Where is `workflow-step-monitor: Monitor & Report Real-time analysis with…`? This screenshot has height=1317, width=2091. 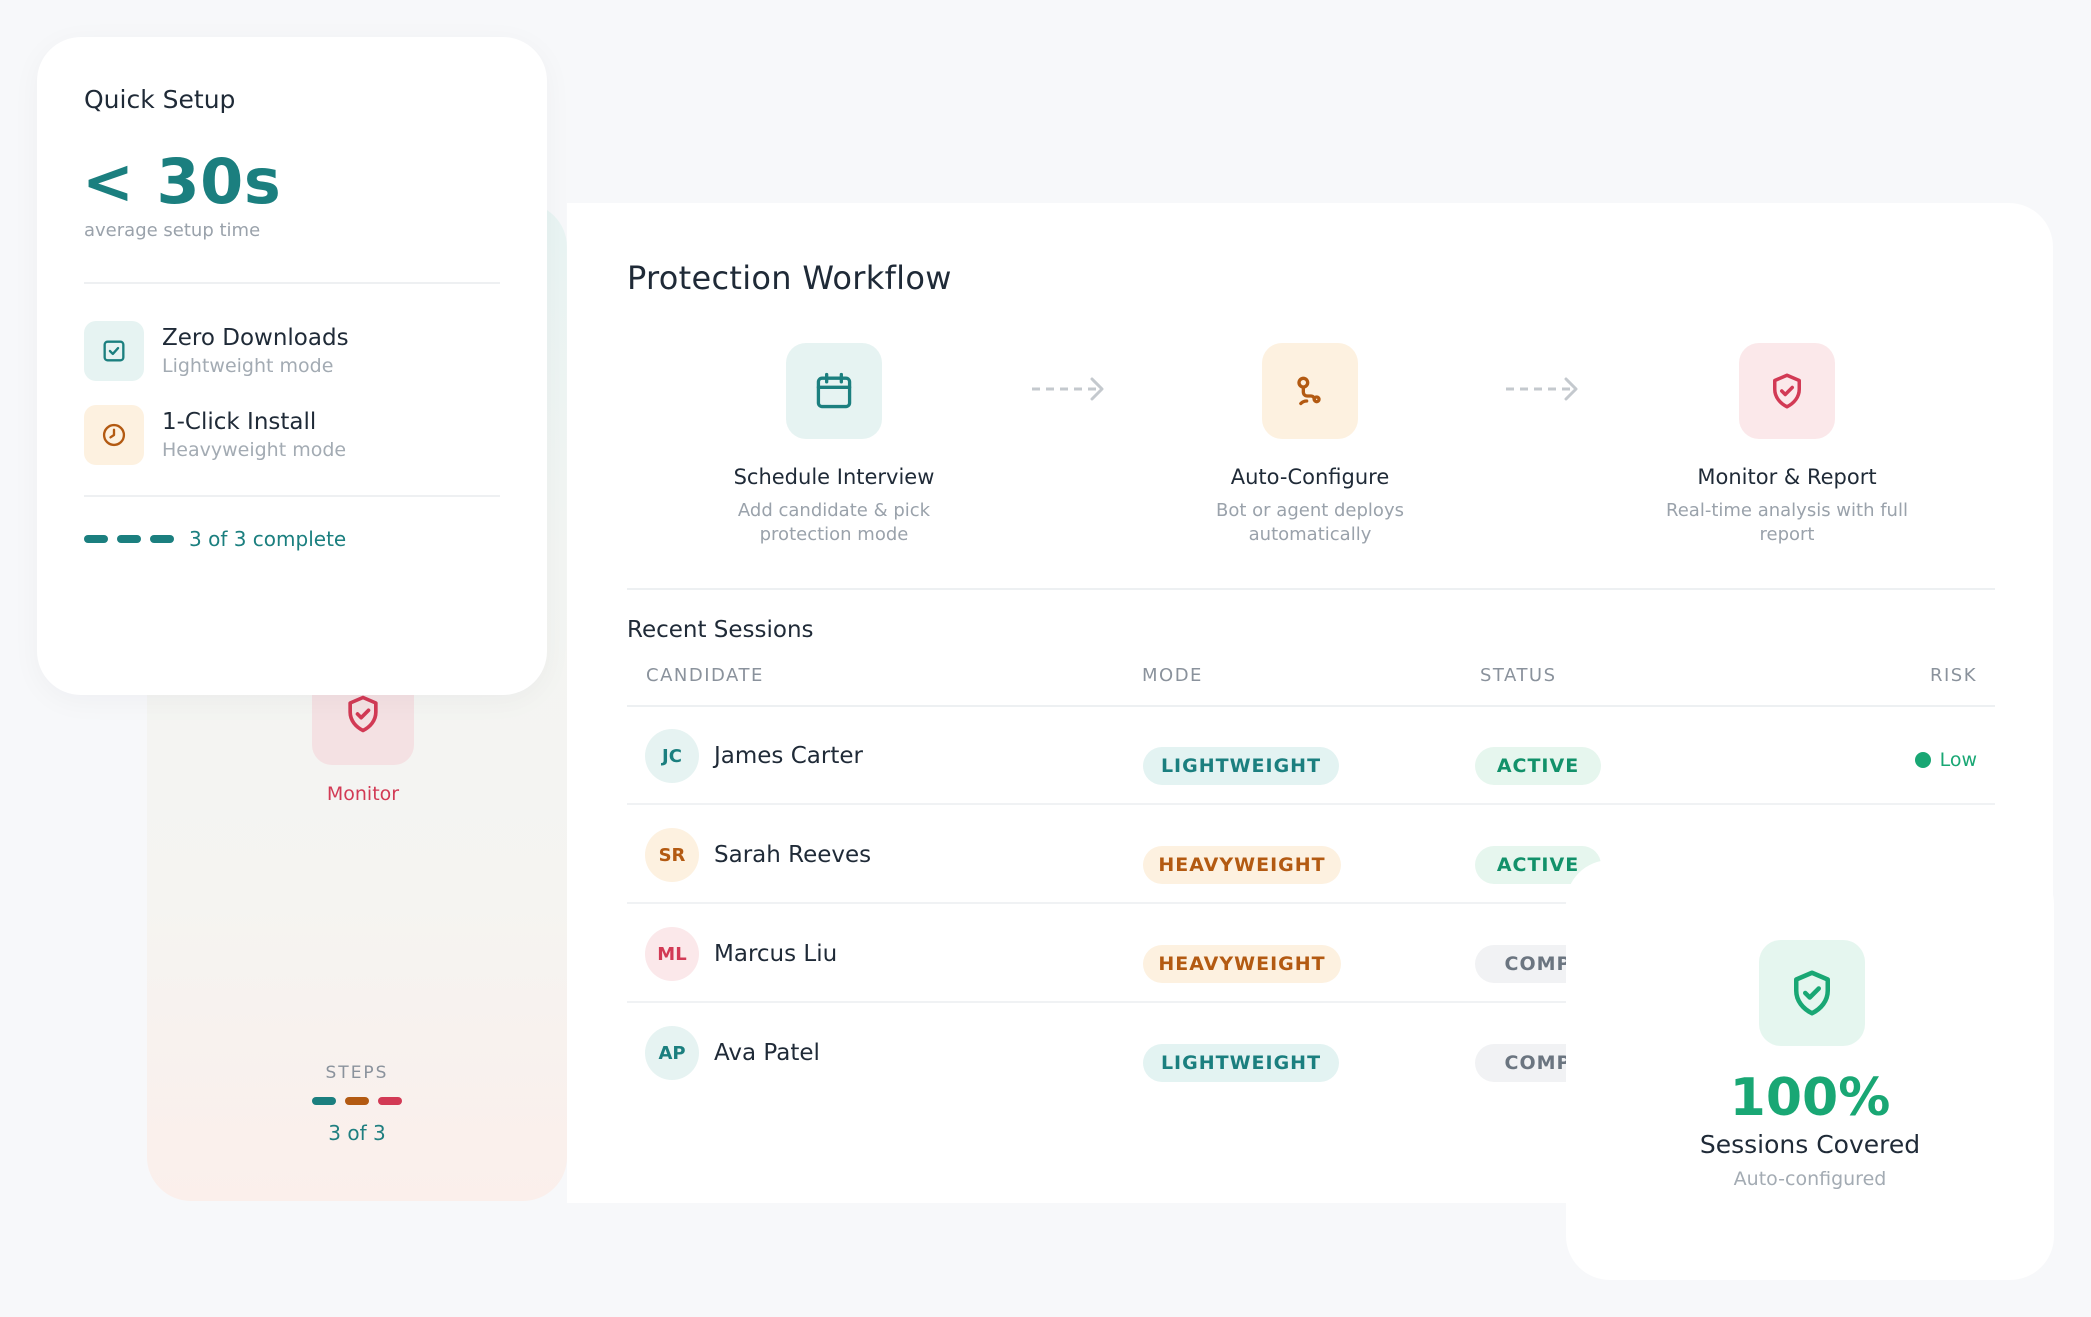 workflow-step-monitor: Monitor & Report Real-time analysis with… is located at coordinates (1787, 445).